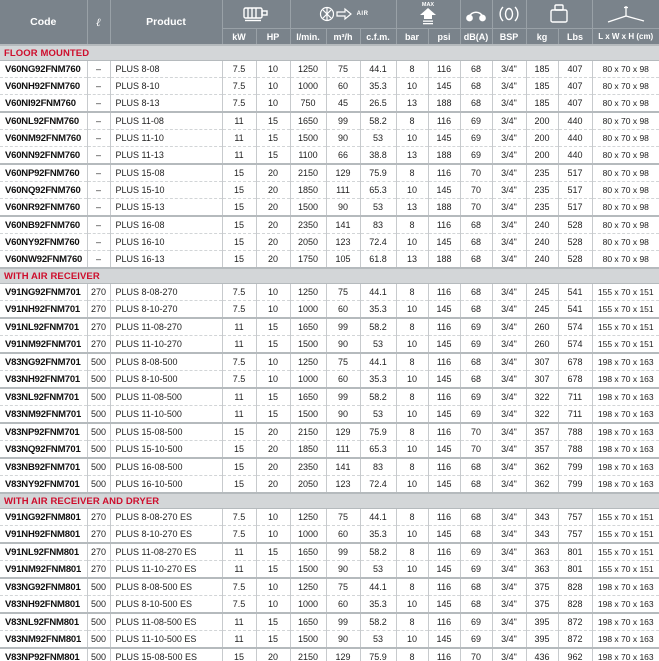  What do you see at coordinates (427, 14) in the screenshot?
I see `pressure-group-header: MAX` at bounding box center [427, 14].